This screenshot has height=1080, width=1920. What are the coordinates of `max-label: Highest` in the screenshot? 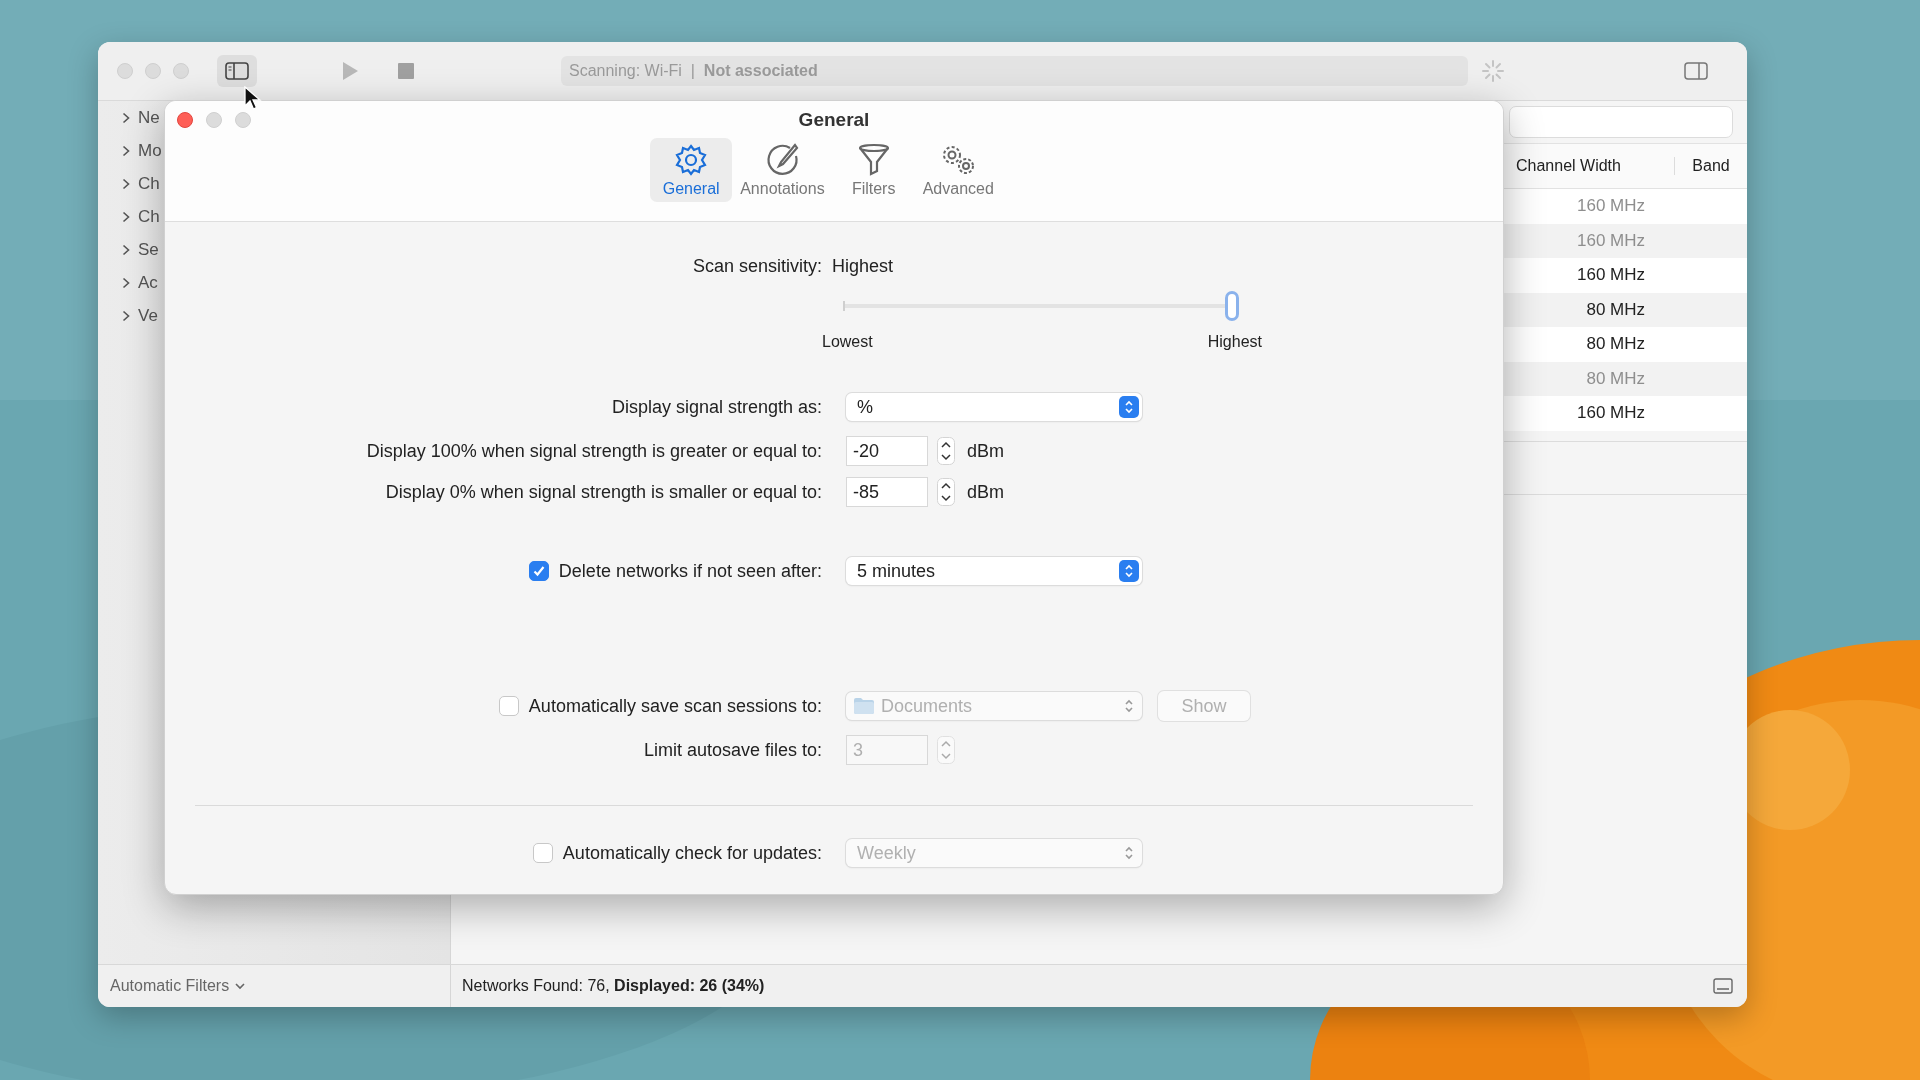 It's located at (1234, 342).